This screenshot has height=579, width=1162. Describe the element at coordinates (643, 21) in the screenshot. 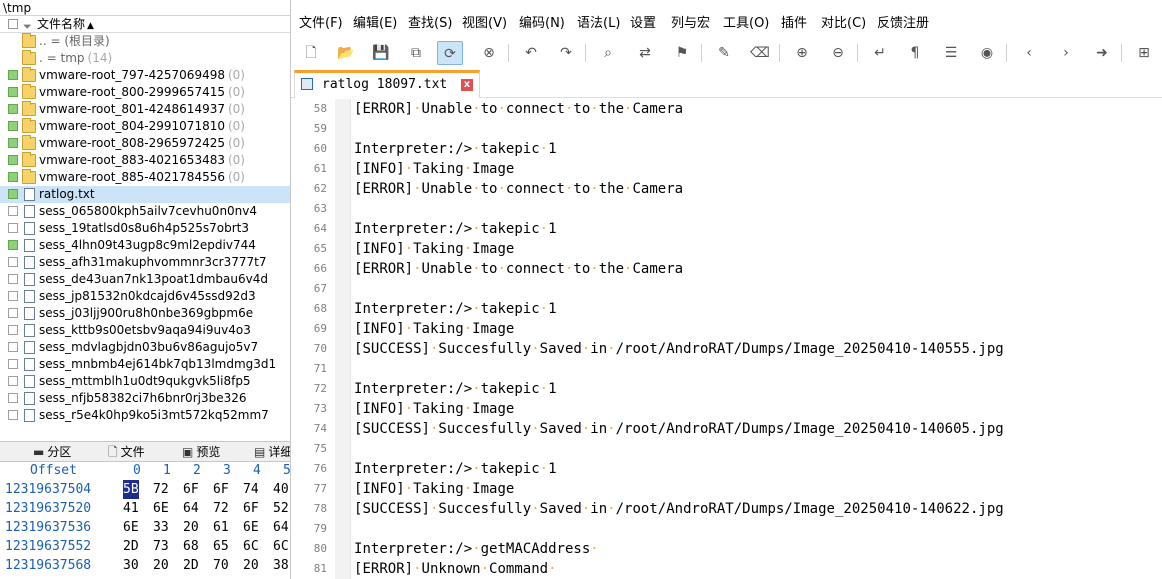

I see `menu-item: 设置` at that location.